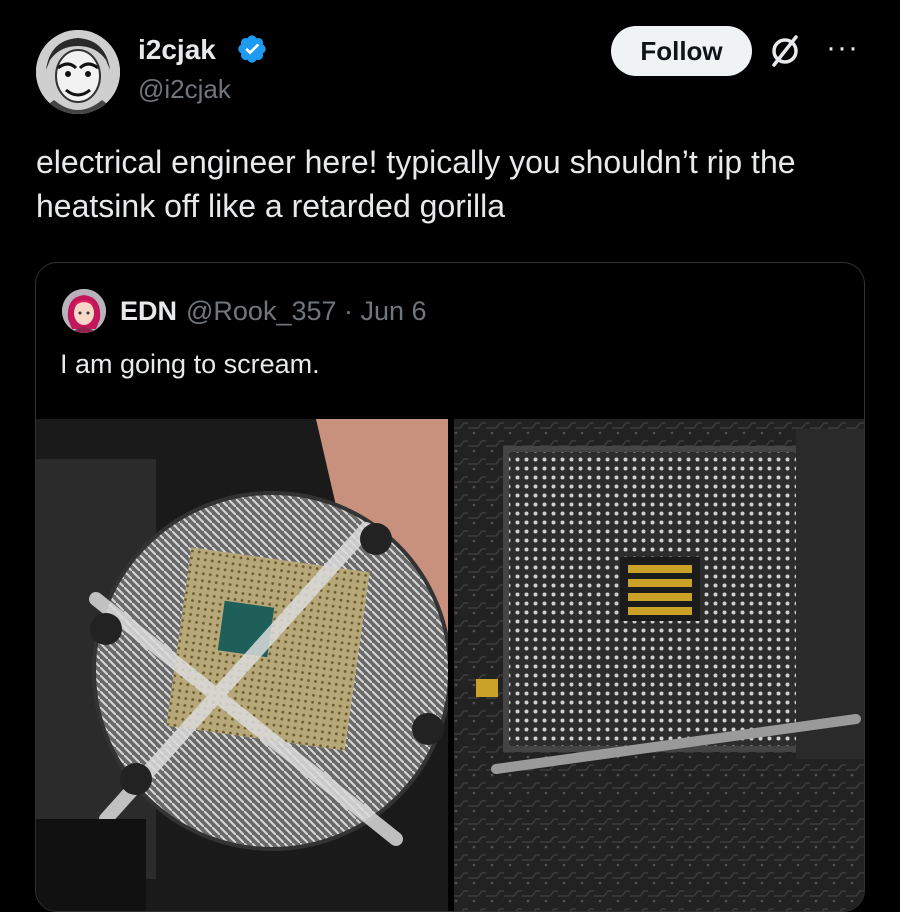 Image resolution: width=900 pixels, height=912 pixels. Describe the element at coordinates (190, 364) in the screenshot. I see `quoted-tweet-text: I am going to scream.` at that location.